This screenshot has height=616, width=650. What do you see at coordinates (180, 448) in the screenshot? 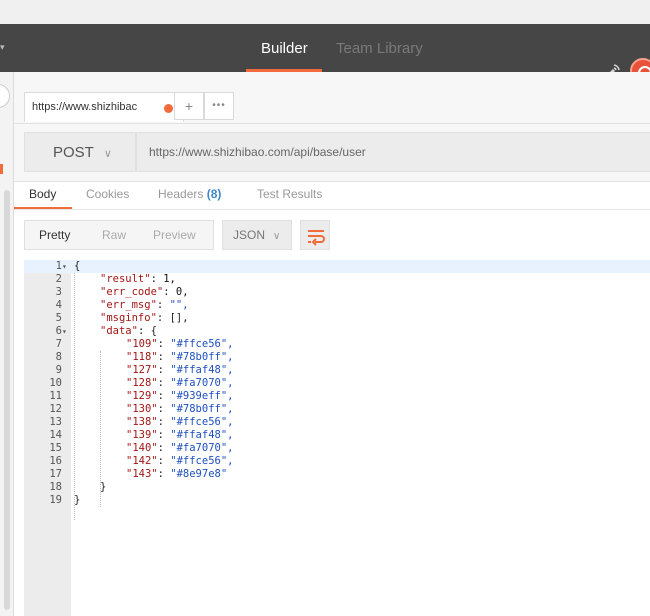
I see `code-text: "140": "#fa7070",` at bounding box center [180, 448].